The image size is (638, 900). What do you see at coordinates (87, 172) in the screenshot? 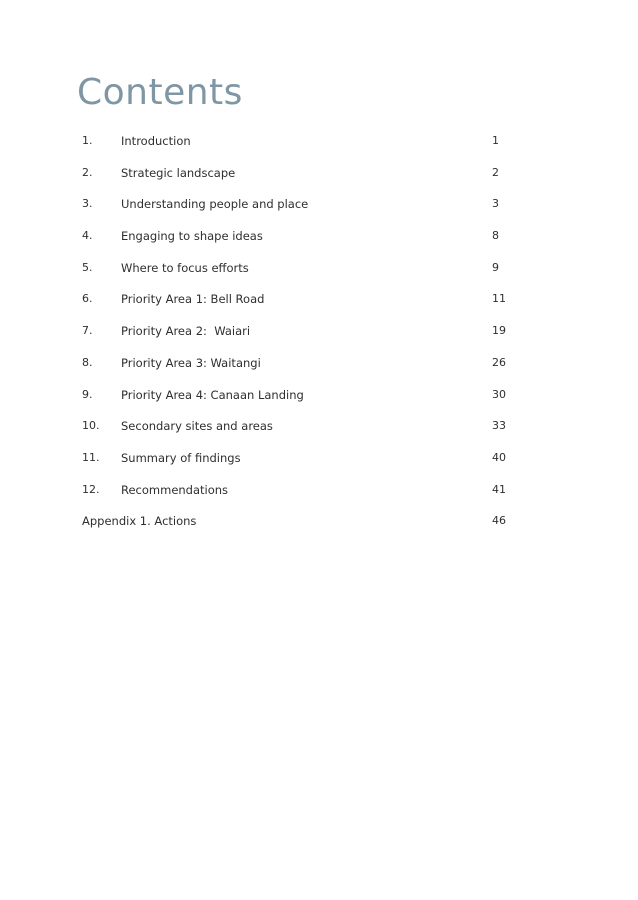
I see `toc-entry-number: 2.` at bounding box center [87, 172].